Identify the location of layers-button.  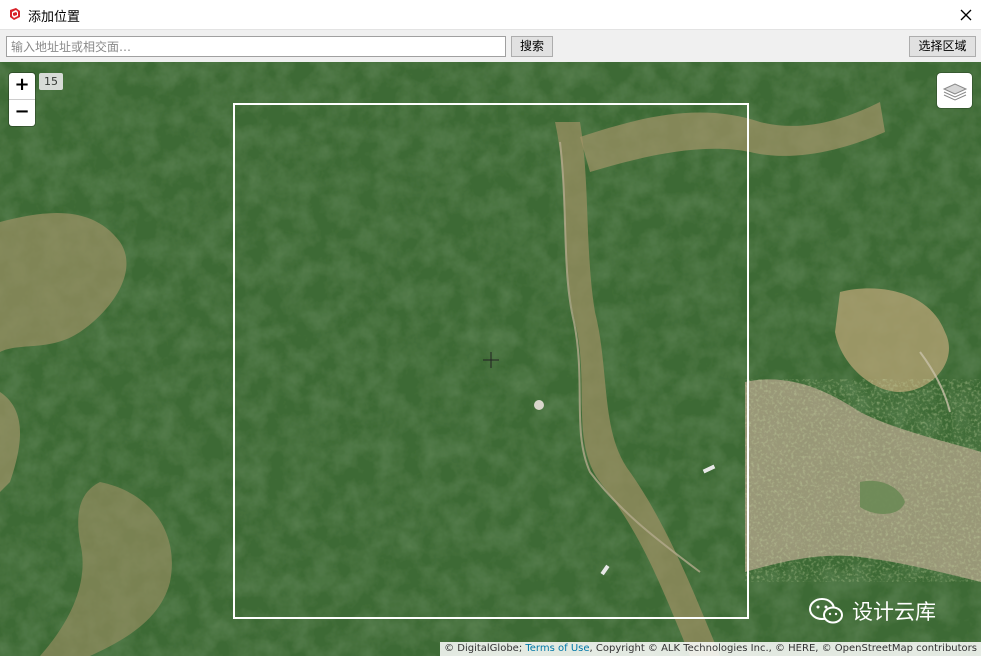
(954, 90).